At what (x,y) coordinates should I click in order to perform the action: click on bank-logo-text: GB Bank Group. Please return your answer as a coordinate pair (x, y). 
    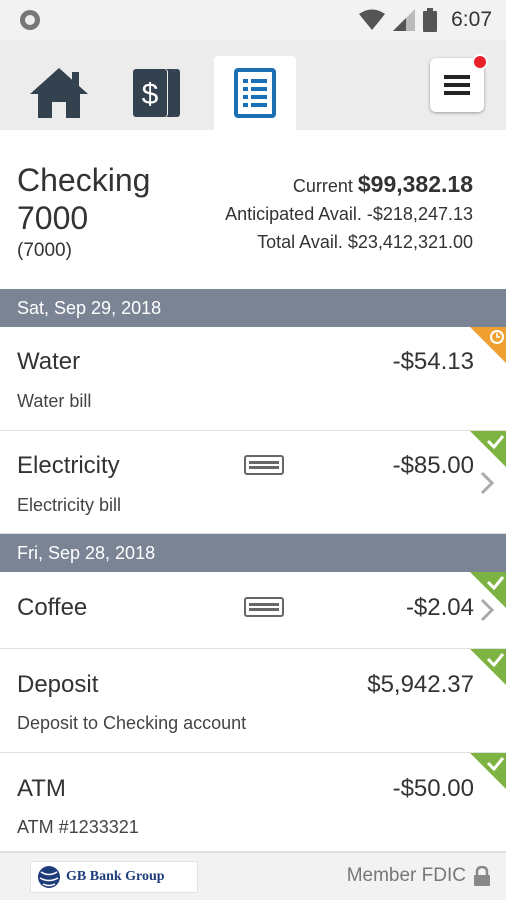
    Looking at the image, I should click on (115, 876).